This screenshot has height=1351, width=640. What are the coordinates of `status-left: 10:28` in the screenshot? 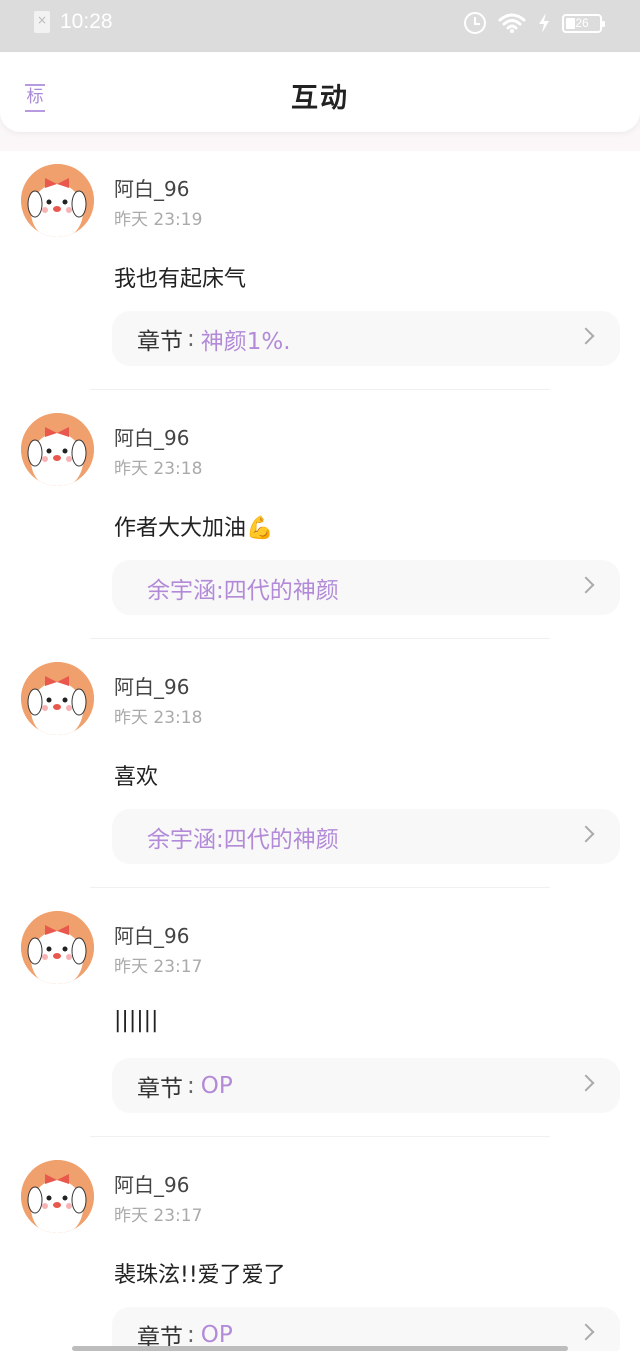 It's located at (73, 22).